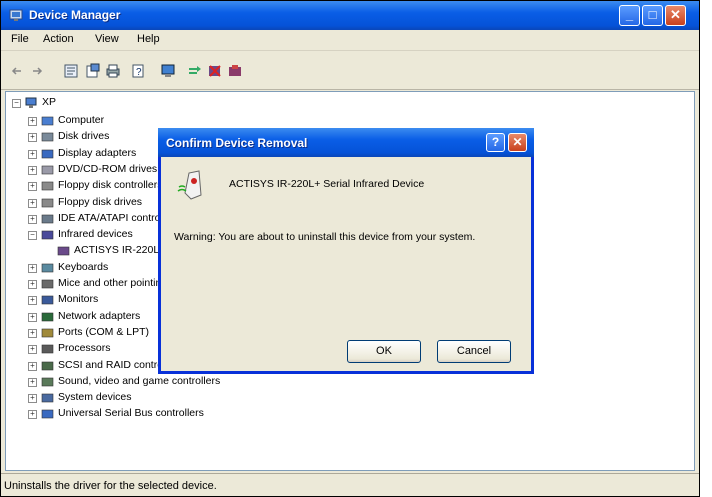 The image size is (712, 497). I want to click on print-icon, so click(113, 71).